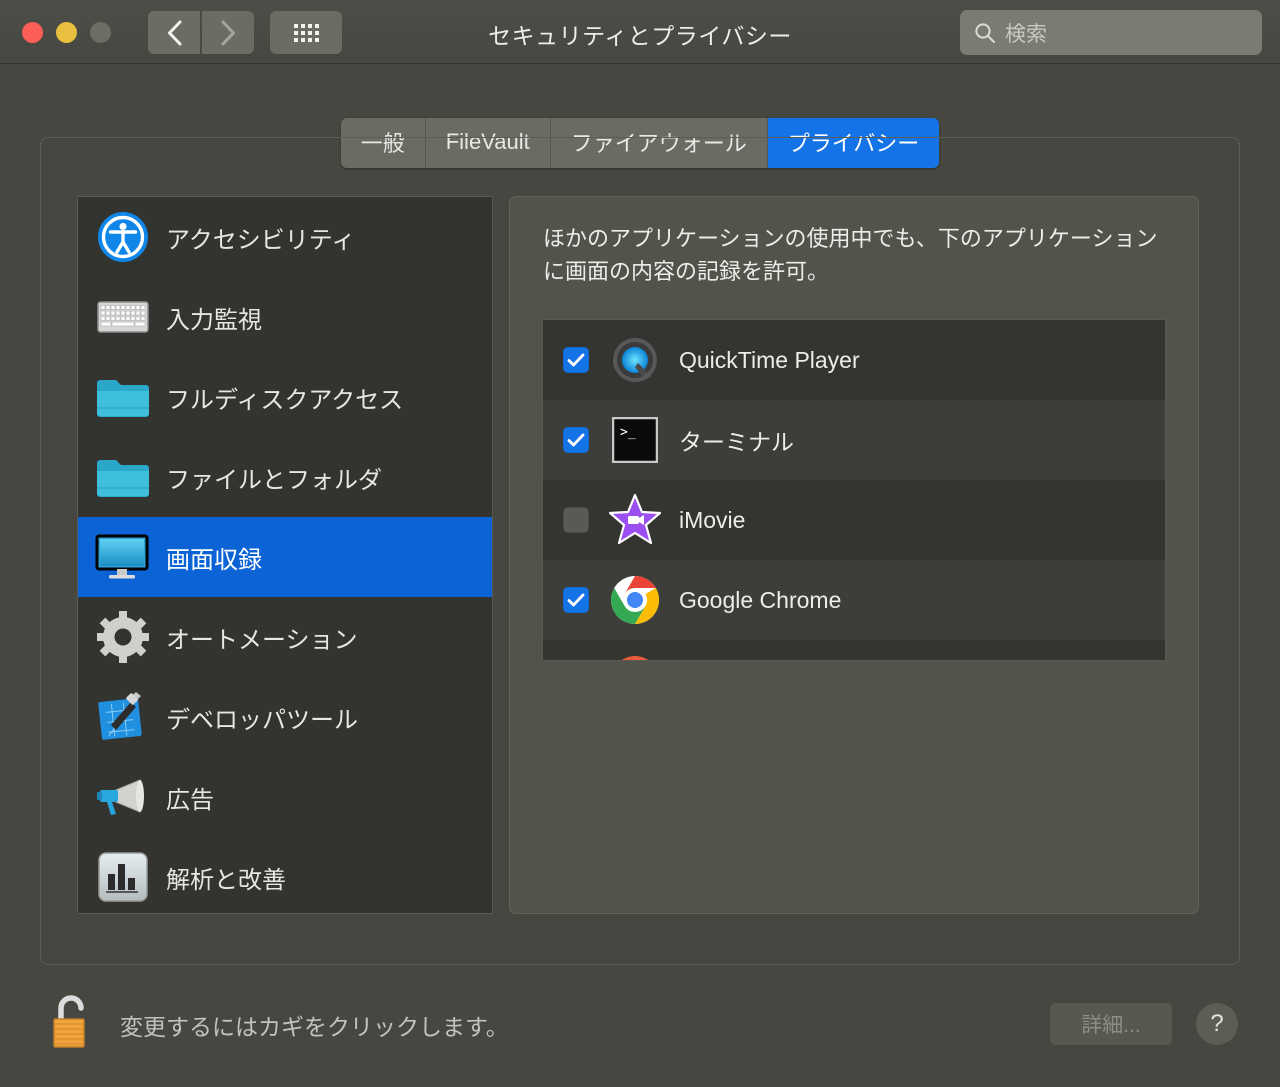 This screenshot has height=1087, width=1280. I want to click on table-row: QuickTime Player, so click(854, 360).